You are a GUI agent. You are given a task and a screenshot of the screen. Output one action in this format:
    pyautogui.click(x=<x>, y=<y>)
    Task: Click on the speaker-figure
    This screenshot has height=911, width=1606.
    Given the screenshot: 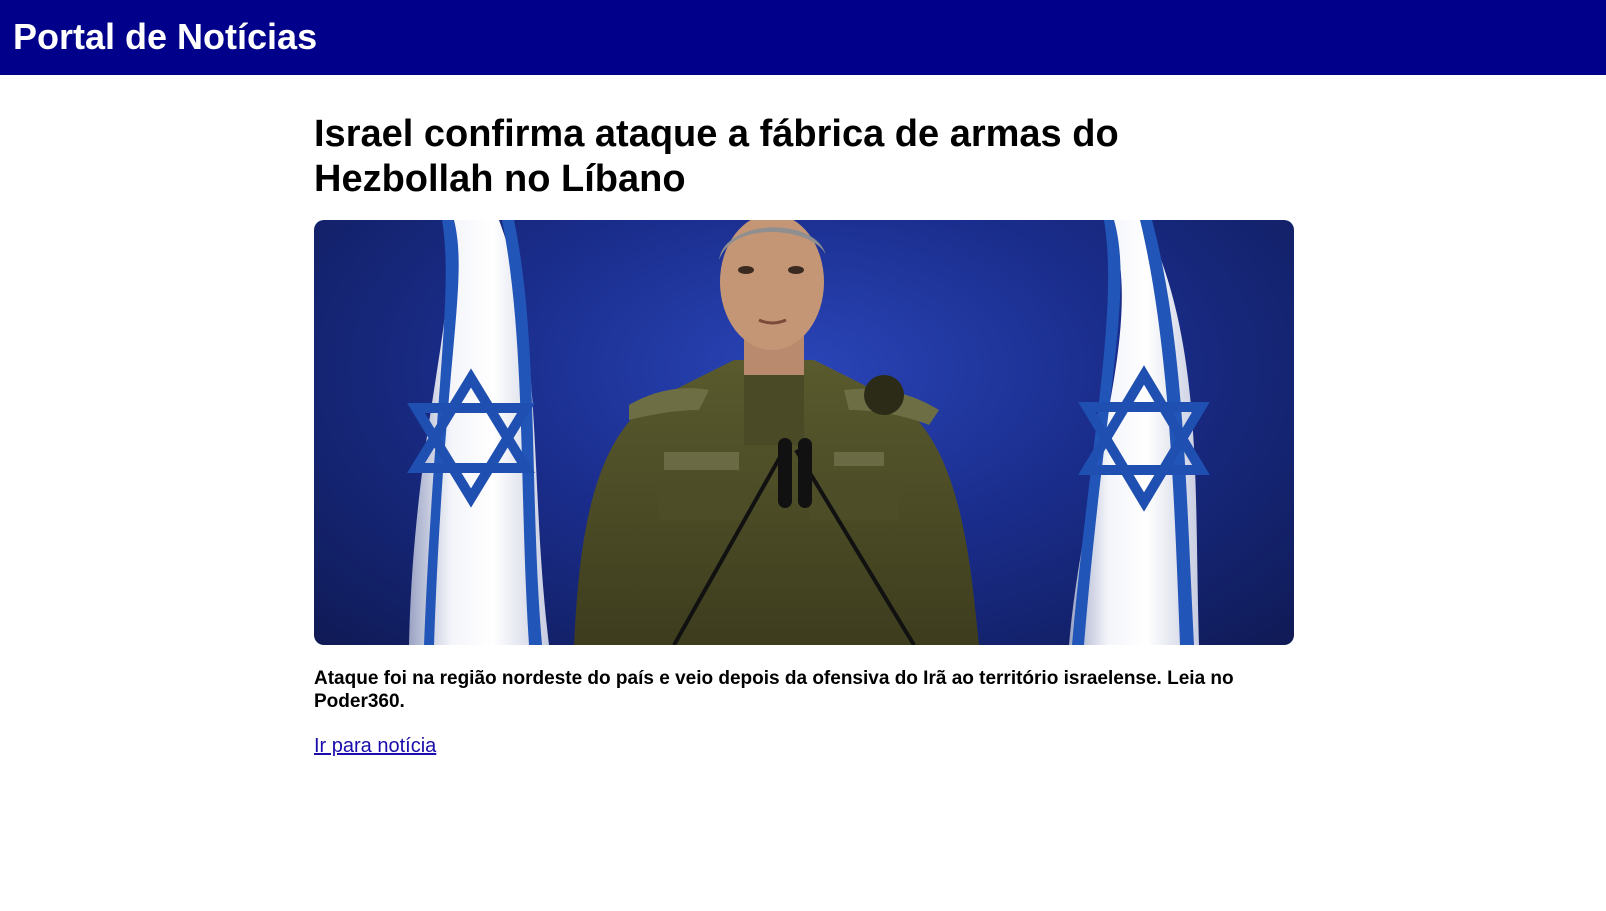 What is the action you would take?
    pyautogui.click(x=776, y=432)
    